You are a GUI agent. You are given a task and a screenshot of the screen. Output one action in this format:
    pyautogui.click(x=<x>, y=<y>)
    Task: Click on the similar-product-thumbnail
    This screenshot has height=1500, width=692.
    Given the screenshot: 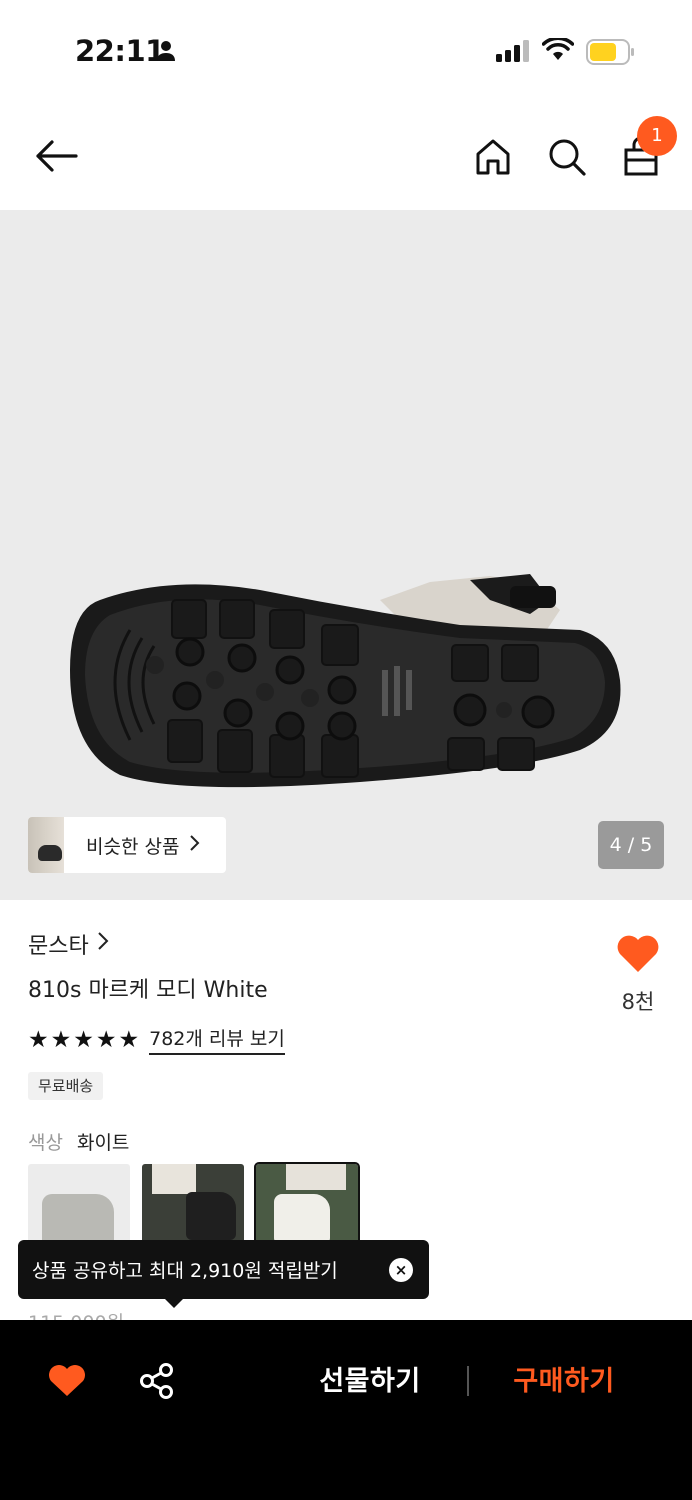 What is the action you would take?
    pyautogui.click(x=46, y=845)
    